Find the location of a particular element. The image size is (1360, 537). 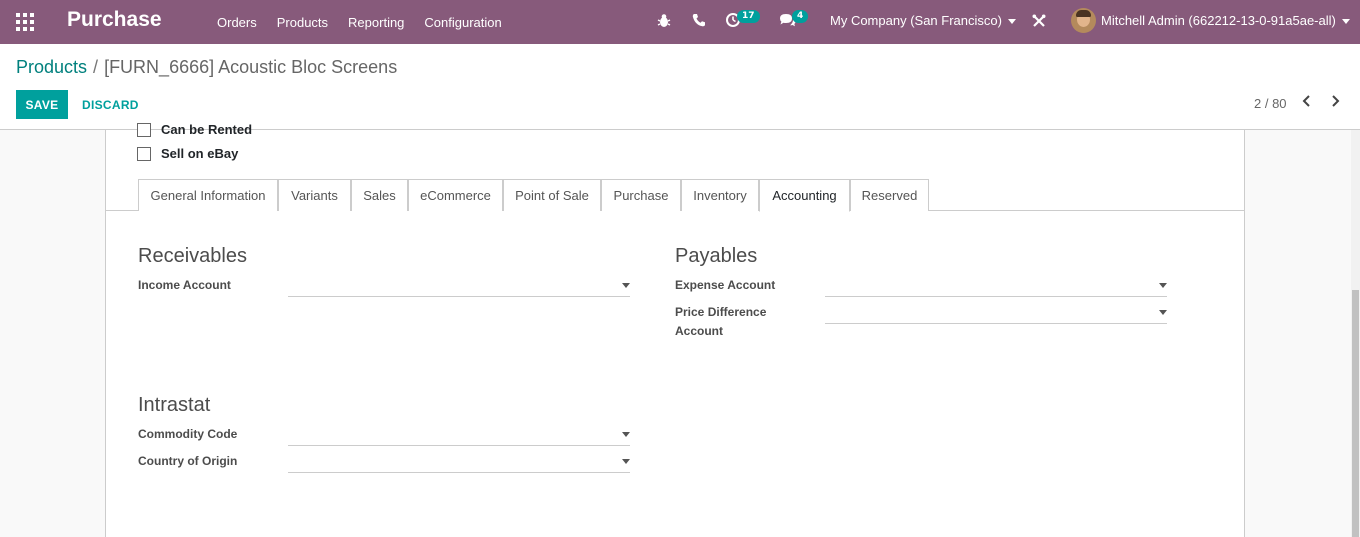

user-menu: Mitchell Admin (662212-13-0-91a5ae-all) is located at coordinates (1225, 20).